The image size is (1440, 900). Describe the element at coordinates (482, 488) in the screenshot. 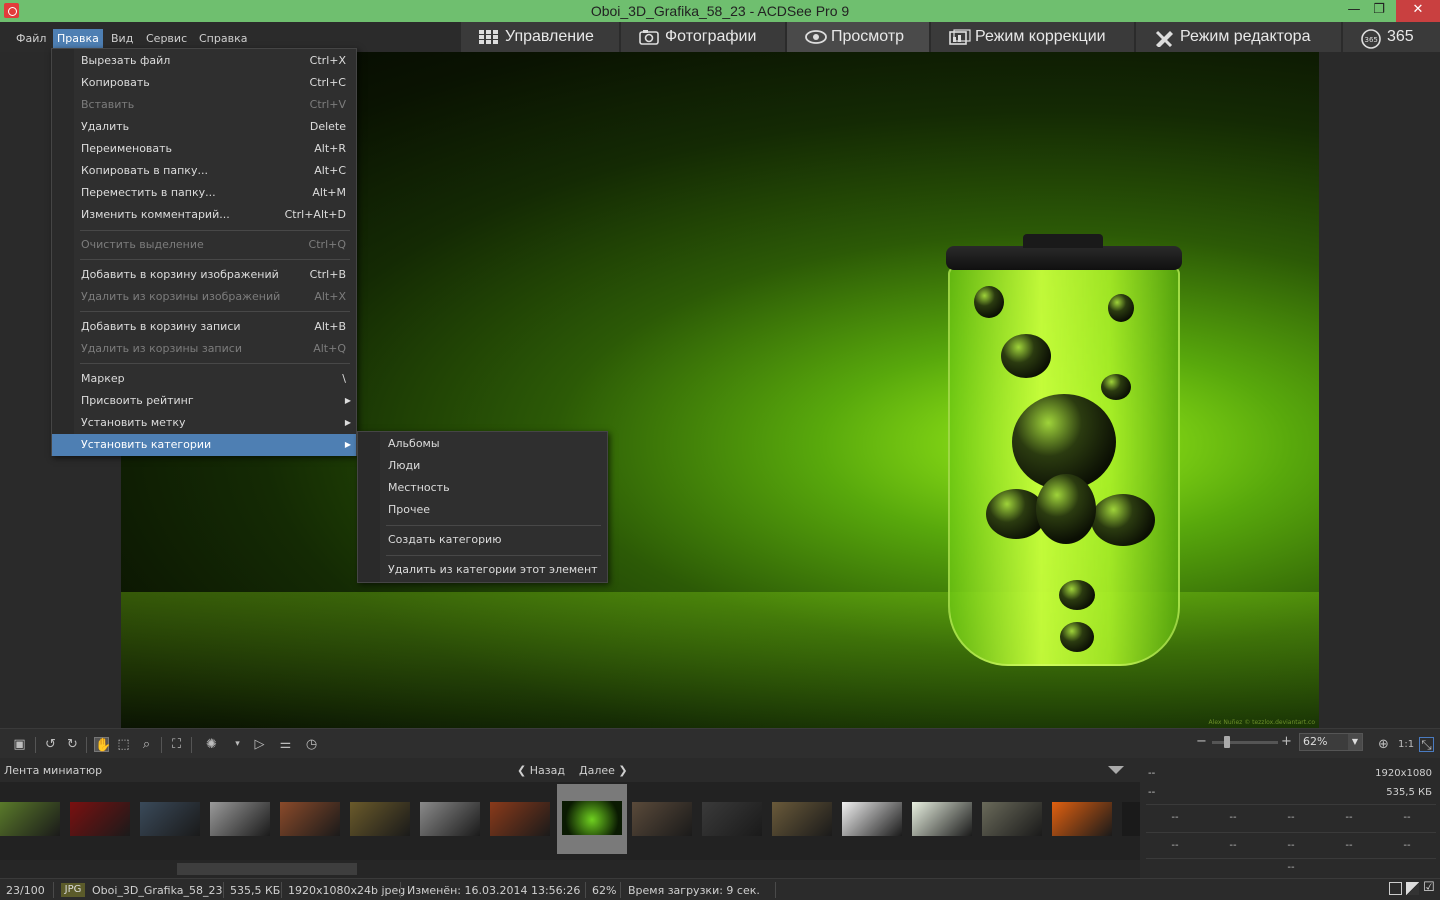

I see `submenu-item-places: Местность` at that location.